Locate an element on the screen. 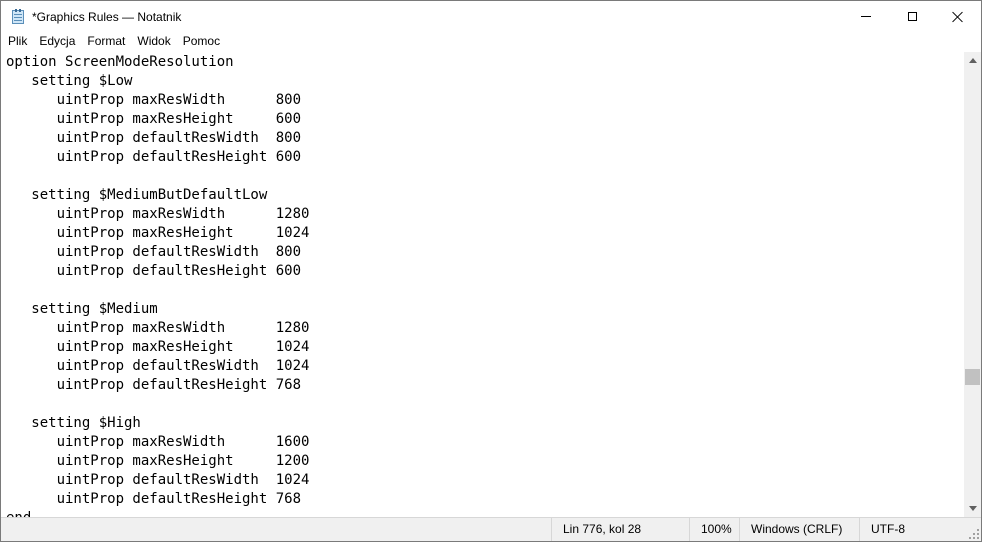  close-button is located at coordinates (958, 16).